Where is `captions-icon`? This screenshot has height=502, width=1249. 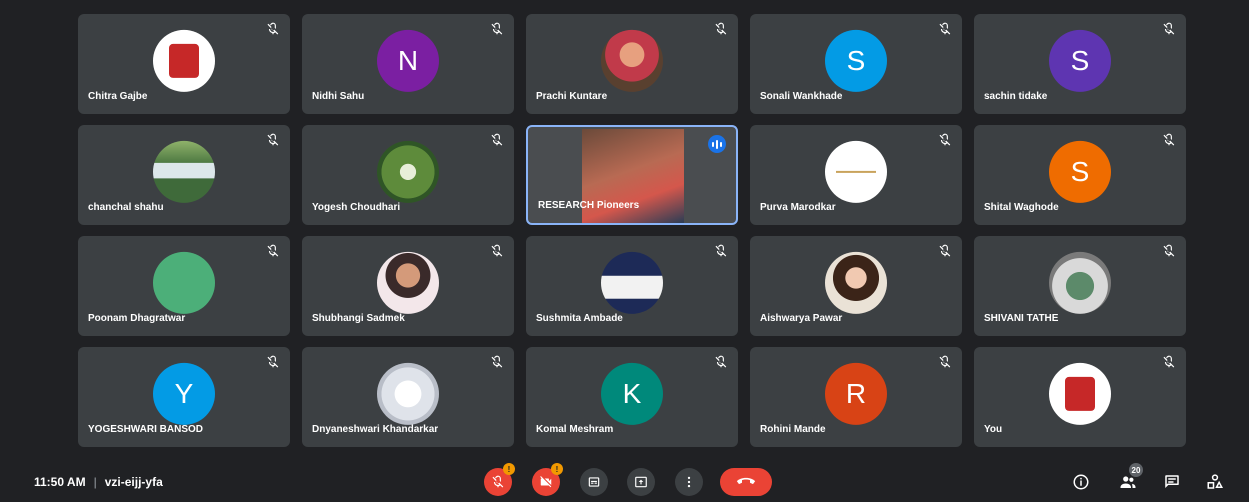 captions-icon is located at coordinates (594, 482).